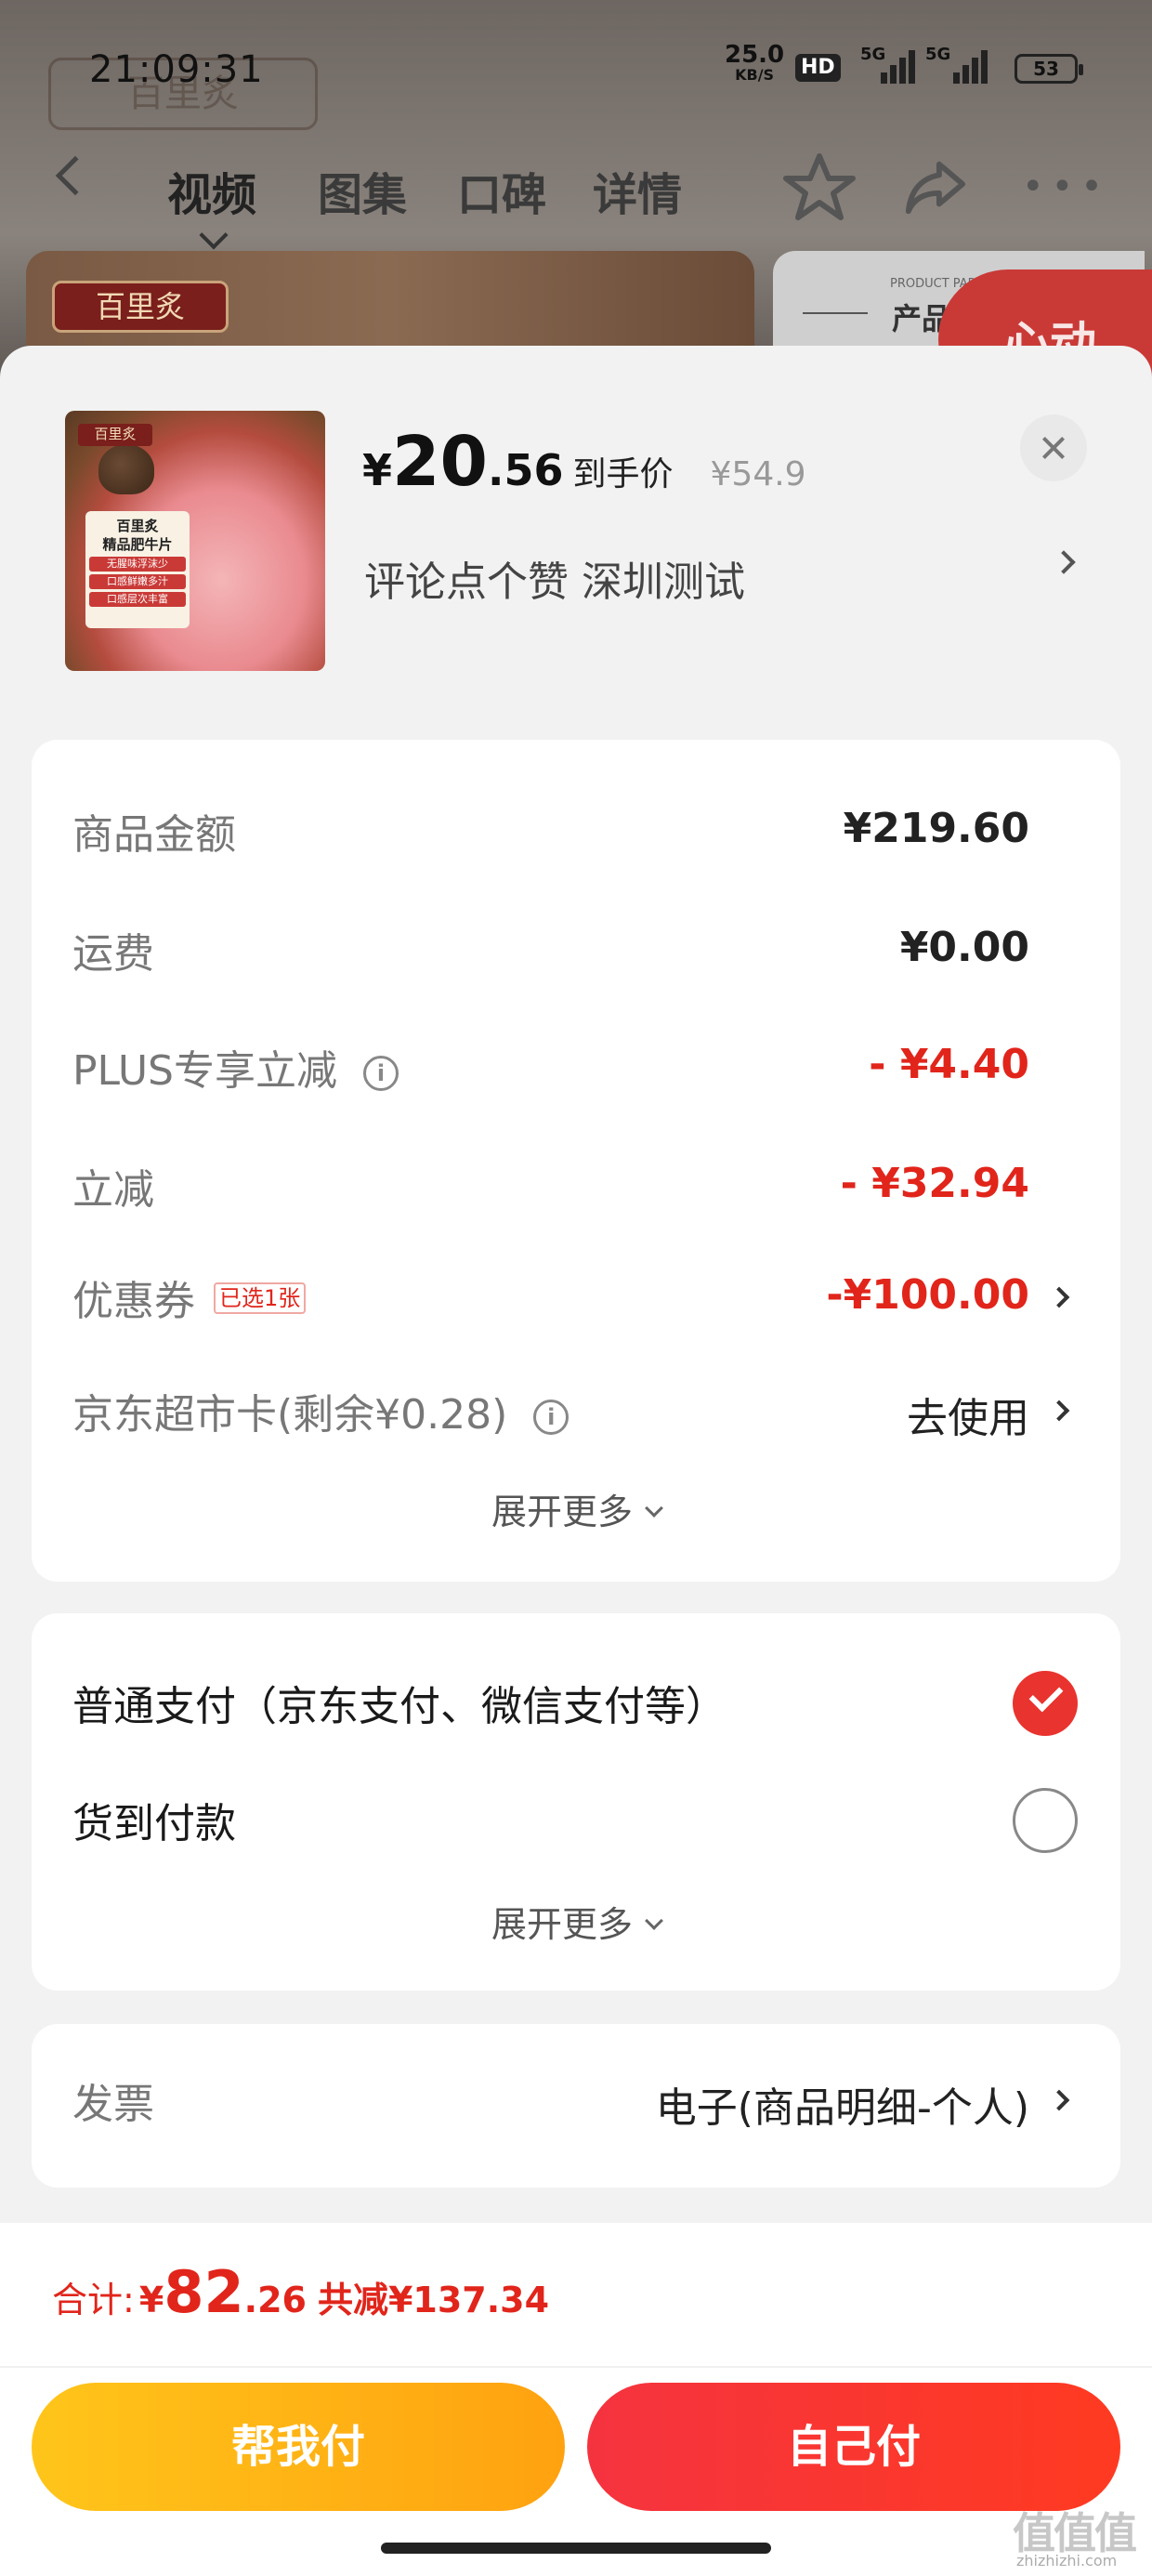 Image resolution: width=1152 pixels, height=2576 pixels. What do you see at coordinates (964, 947) in the screenshot?
I see `row-value: ¥0.00` at bounding box center [964, 947].